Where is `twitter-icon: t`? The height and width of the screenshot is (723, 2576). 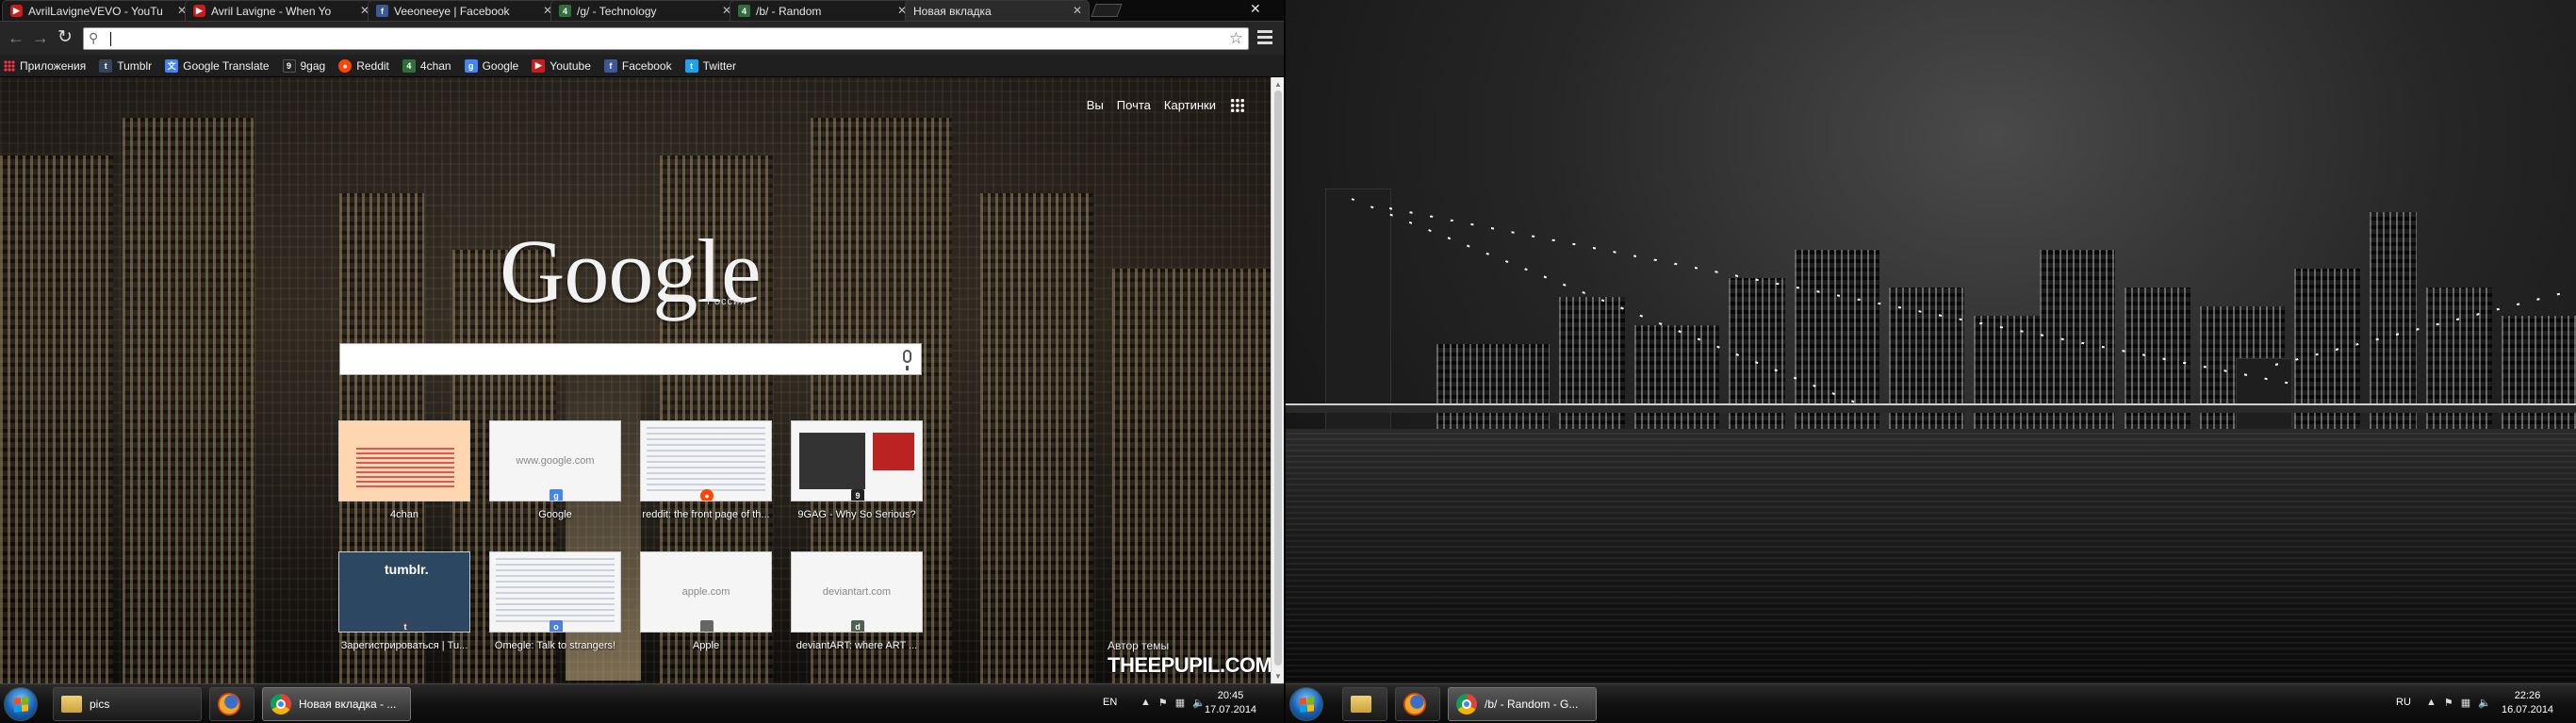
twitter-icon: t is located at coordinates (691, 65).